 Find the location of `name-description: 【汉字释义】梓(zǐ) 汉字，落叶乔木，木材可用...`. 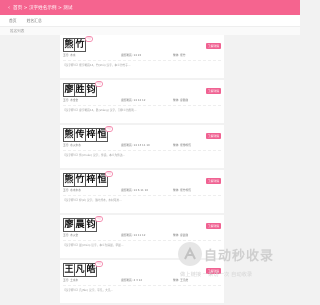

name-description: 【汉字释义】梓(zǐ) 汉字，落叶乔木，木材可用... is located at coordinates (142, 201).